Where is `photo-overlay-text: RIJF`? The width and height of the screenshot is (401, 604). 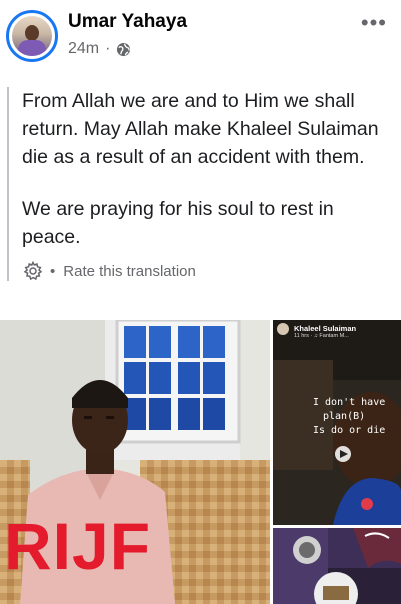
photo-overlay-text: RIJF is located at coordinates (78, 546).